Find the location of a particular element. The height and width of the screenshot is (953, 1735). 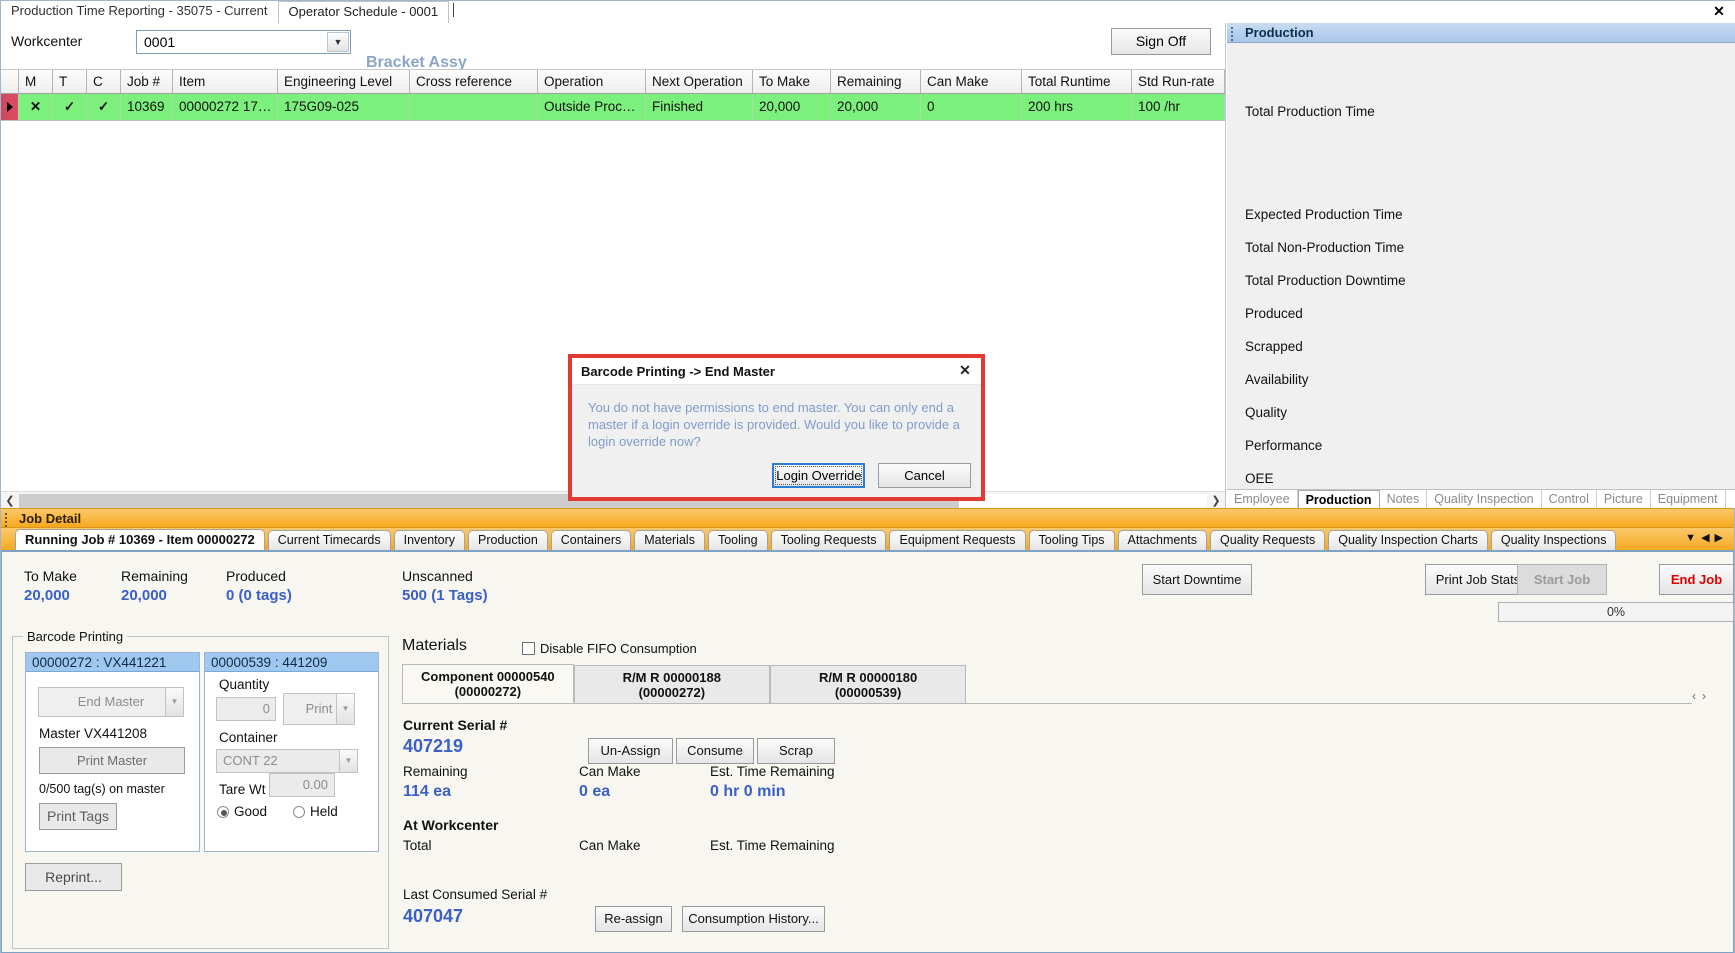

jd-tab-quality-inspection-charts: Quality Inspection Charts is located at coordinates (1408, 540).